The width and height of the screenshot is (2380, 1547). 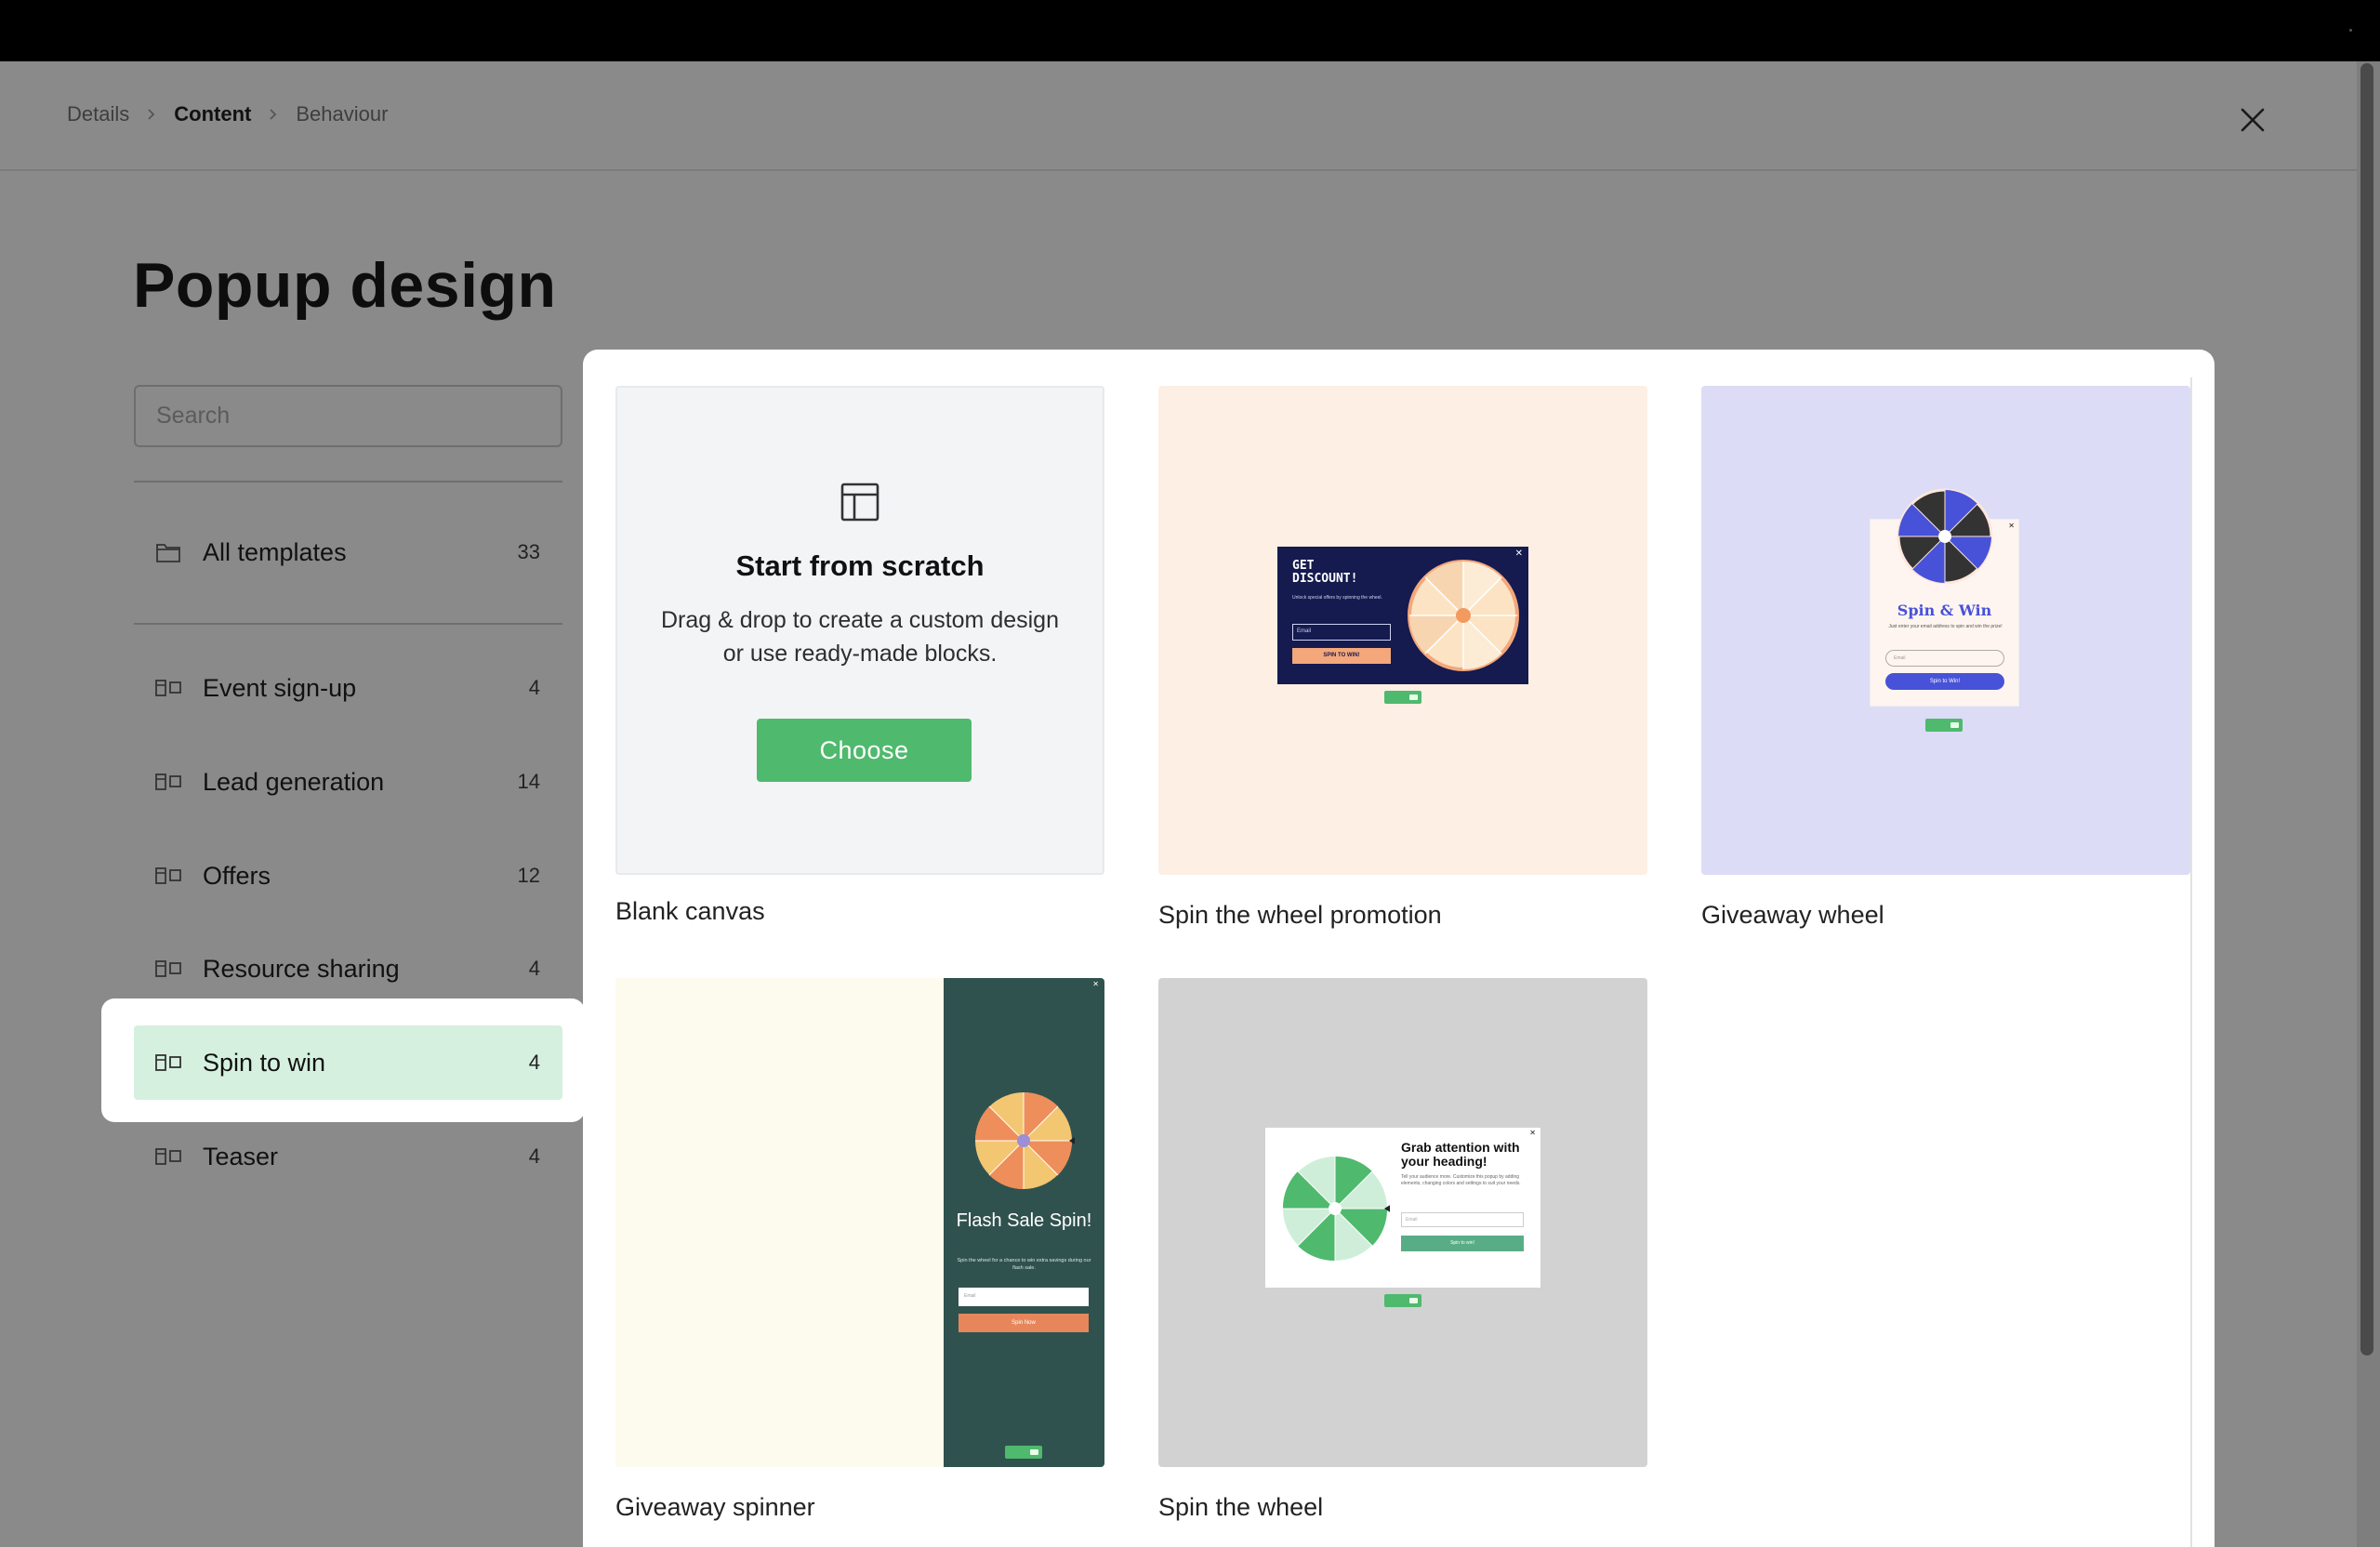 I want to click on header: Details Content Behaviour, so click(x=1178, y=116).